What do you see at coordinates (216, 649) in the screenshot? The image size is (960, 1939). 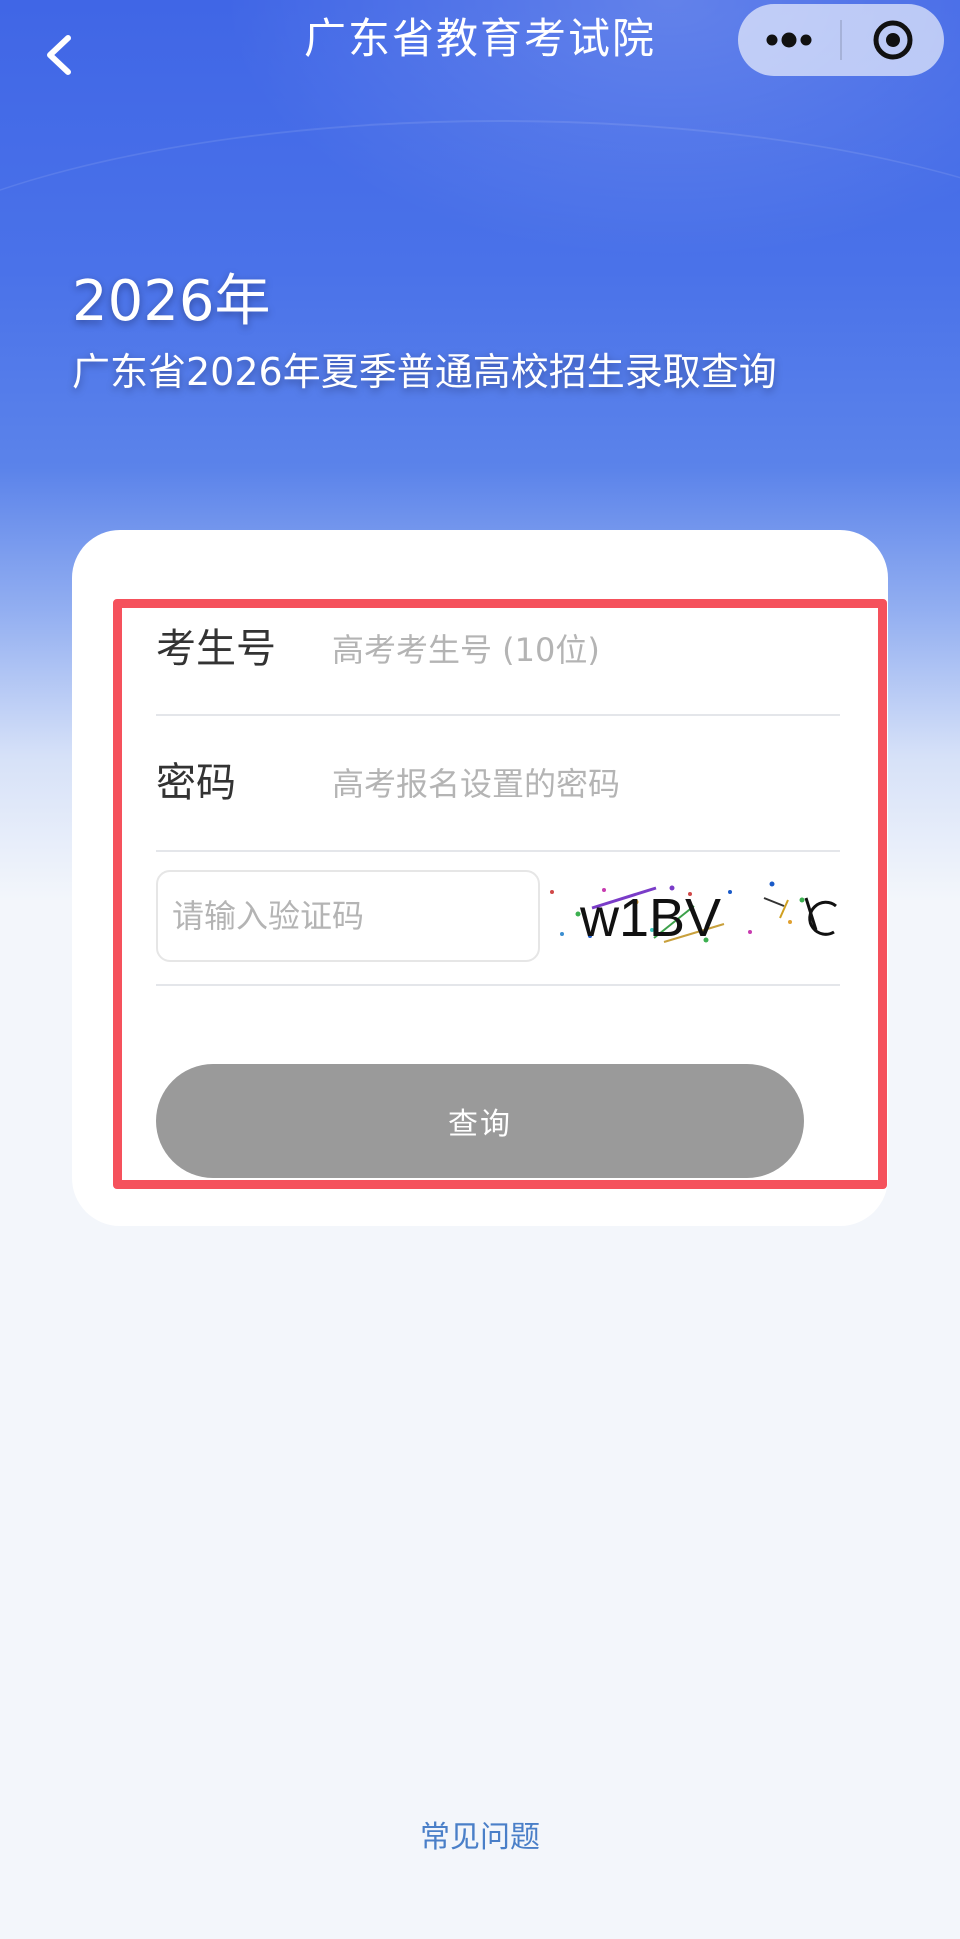 I see `exam-number-label: 考生号` at bounding box center [216, 649].